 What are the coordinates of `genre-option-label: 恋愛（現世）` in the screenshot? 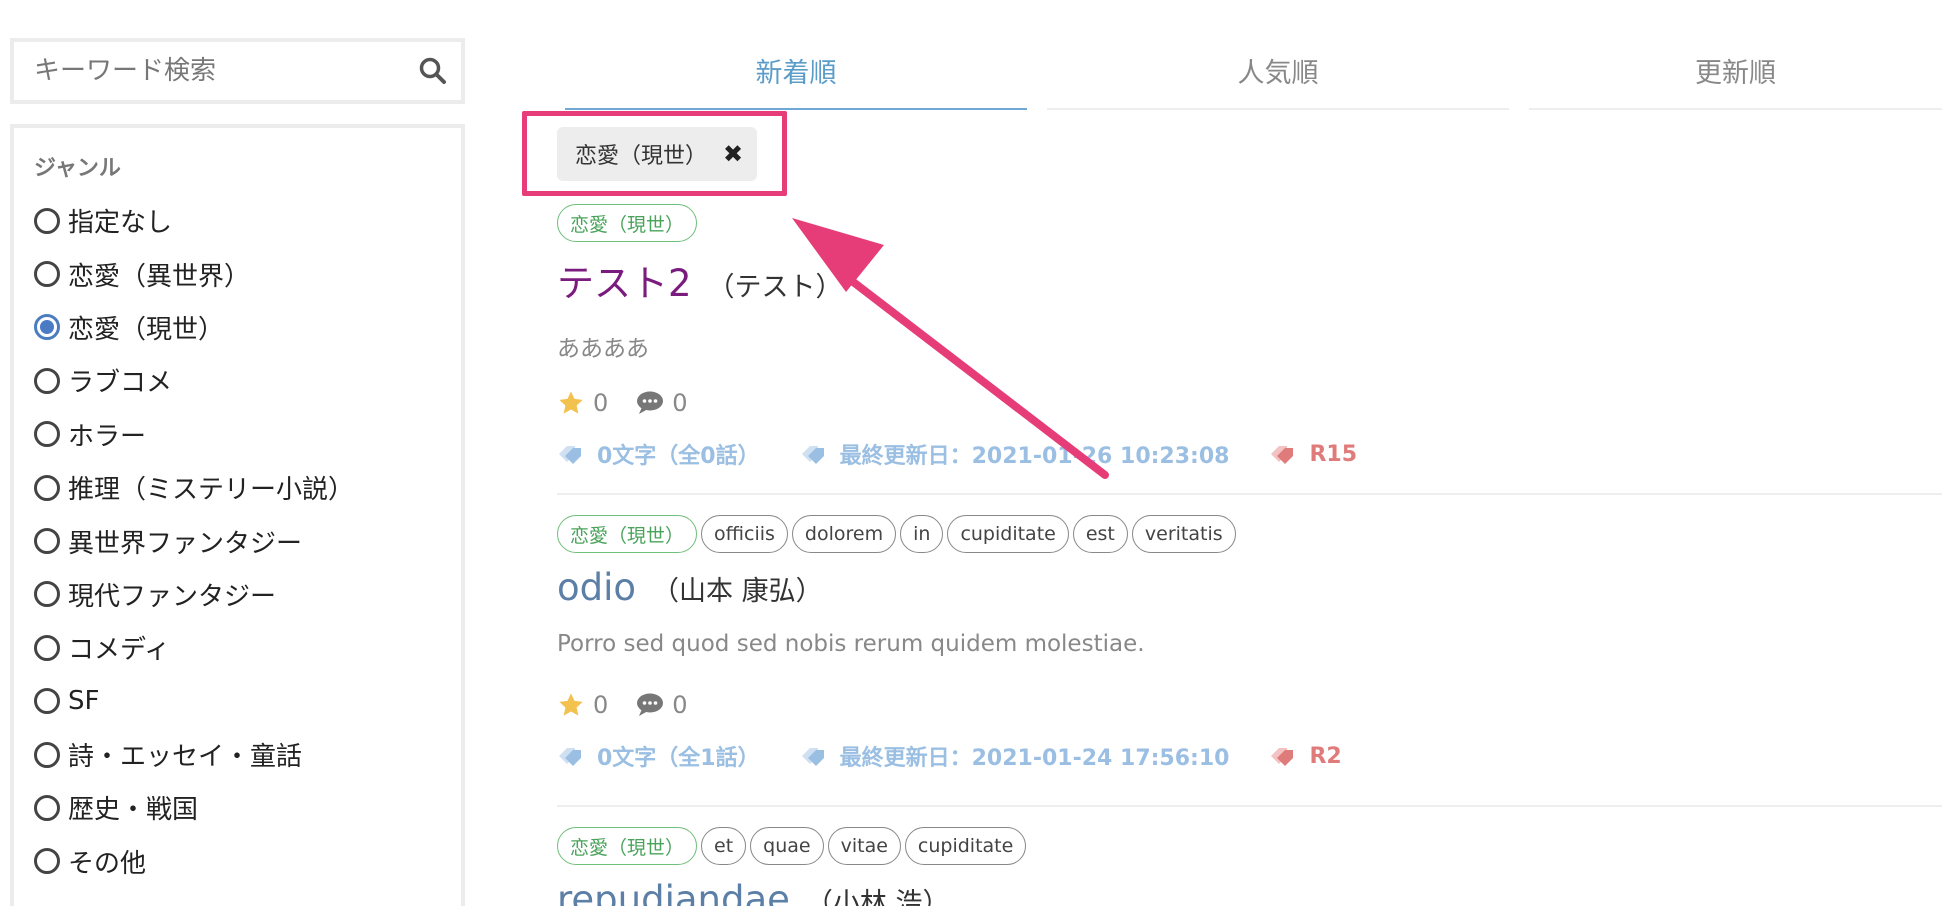 It's located at (146, 329).